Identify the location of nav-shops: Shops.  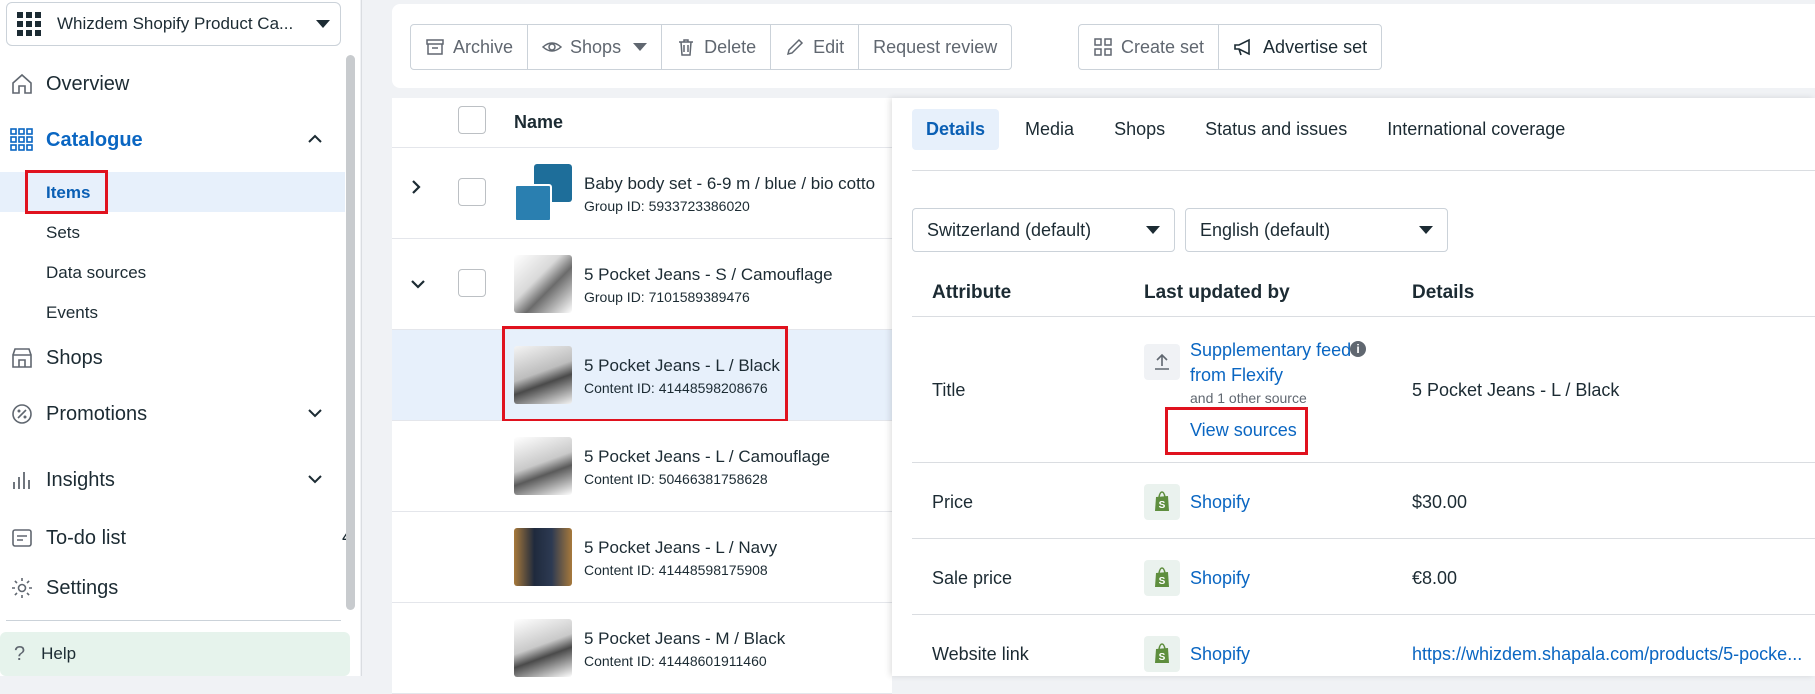
(172, 358).